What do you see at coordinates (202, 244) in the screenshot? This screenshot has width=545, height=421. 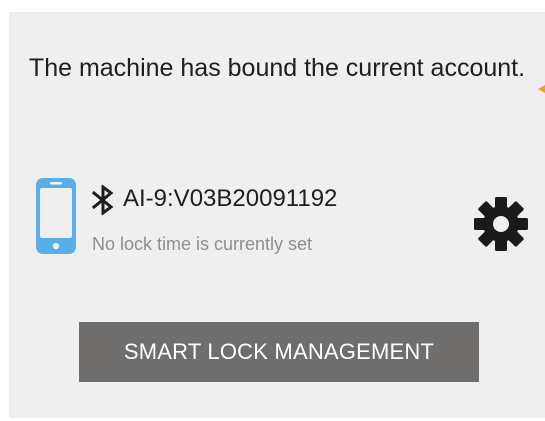 I see `lock-time-status: No lock time is currently set` at bounding box center [202, 244].